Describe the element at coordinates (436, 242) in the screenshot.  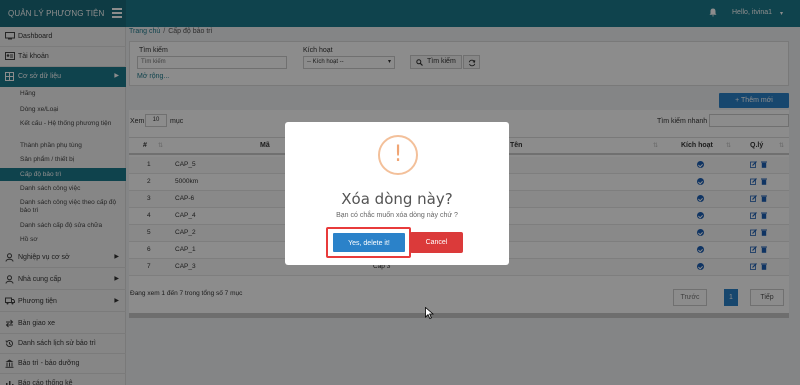
I see `cancel-button: Cancel` at that location.